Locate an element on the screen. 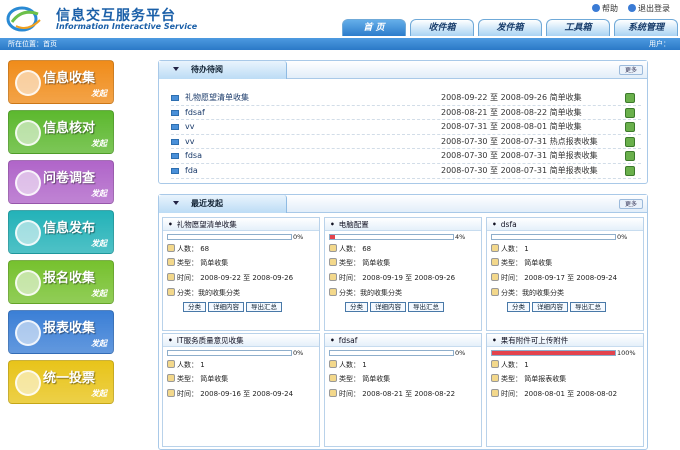  todo-row: fda 2008-07-30 至 2008-07-31 简单报表收集 is located at coordinates (406, 171).